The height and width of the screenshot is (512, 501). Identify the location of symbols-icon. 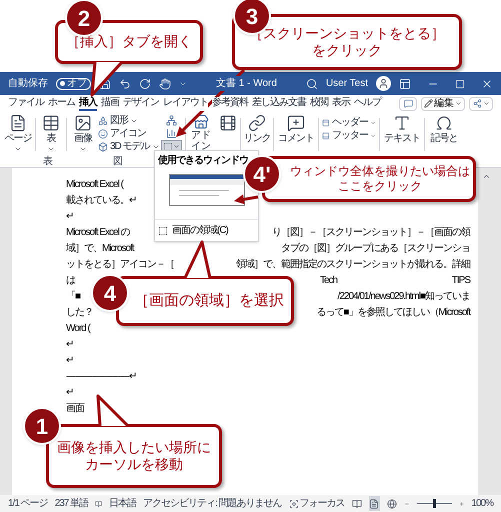
(444, 123).